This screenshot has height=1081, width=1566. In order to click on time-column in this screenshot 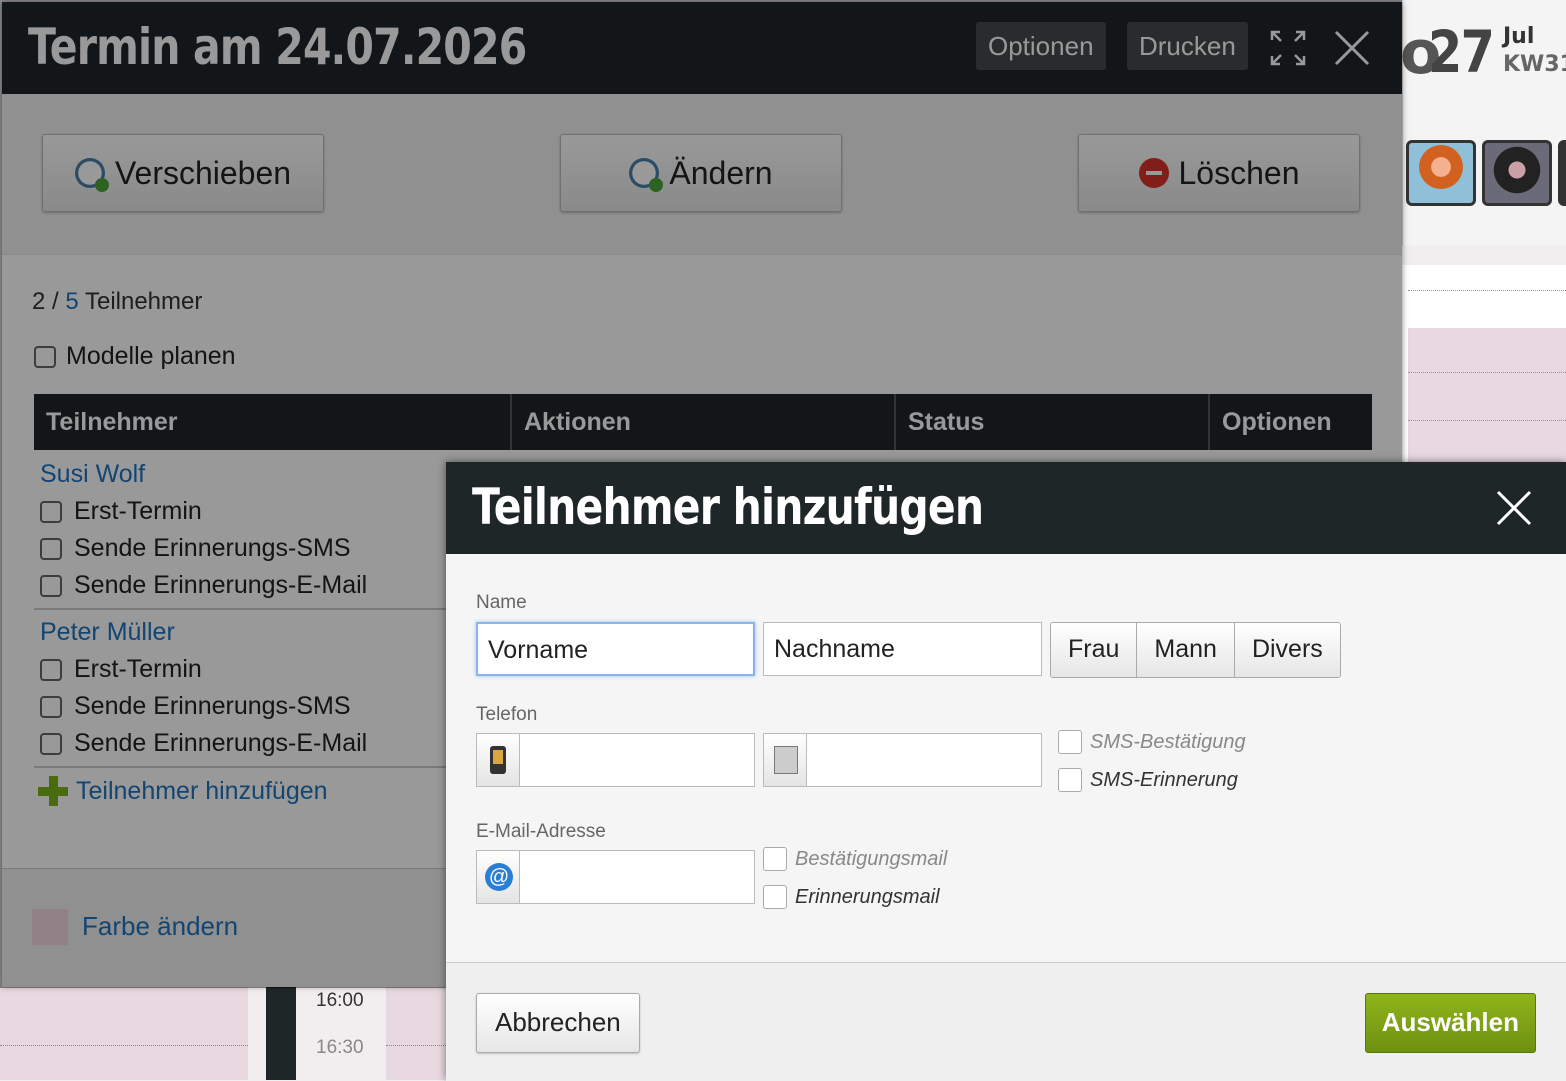, I will do `click(281, 1032)`.